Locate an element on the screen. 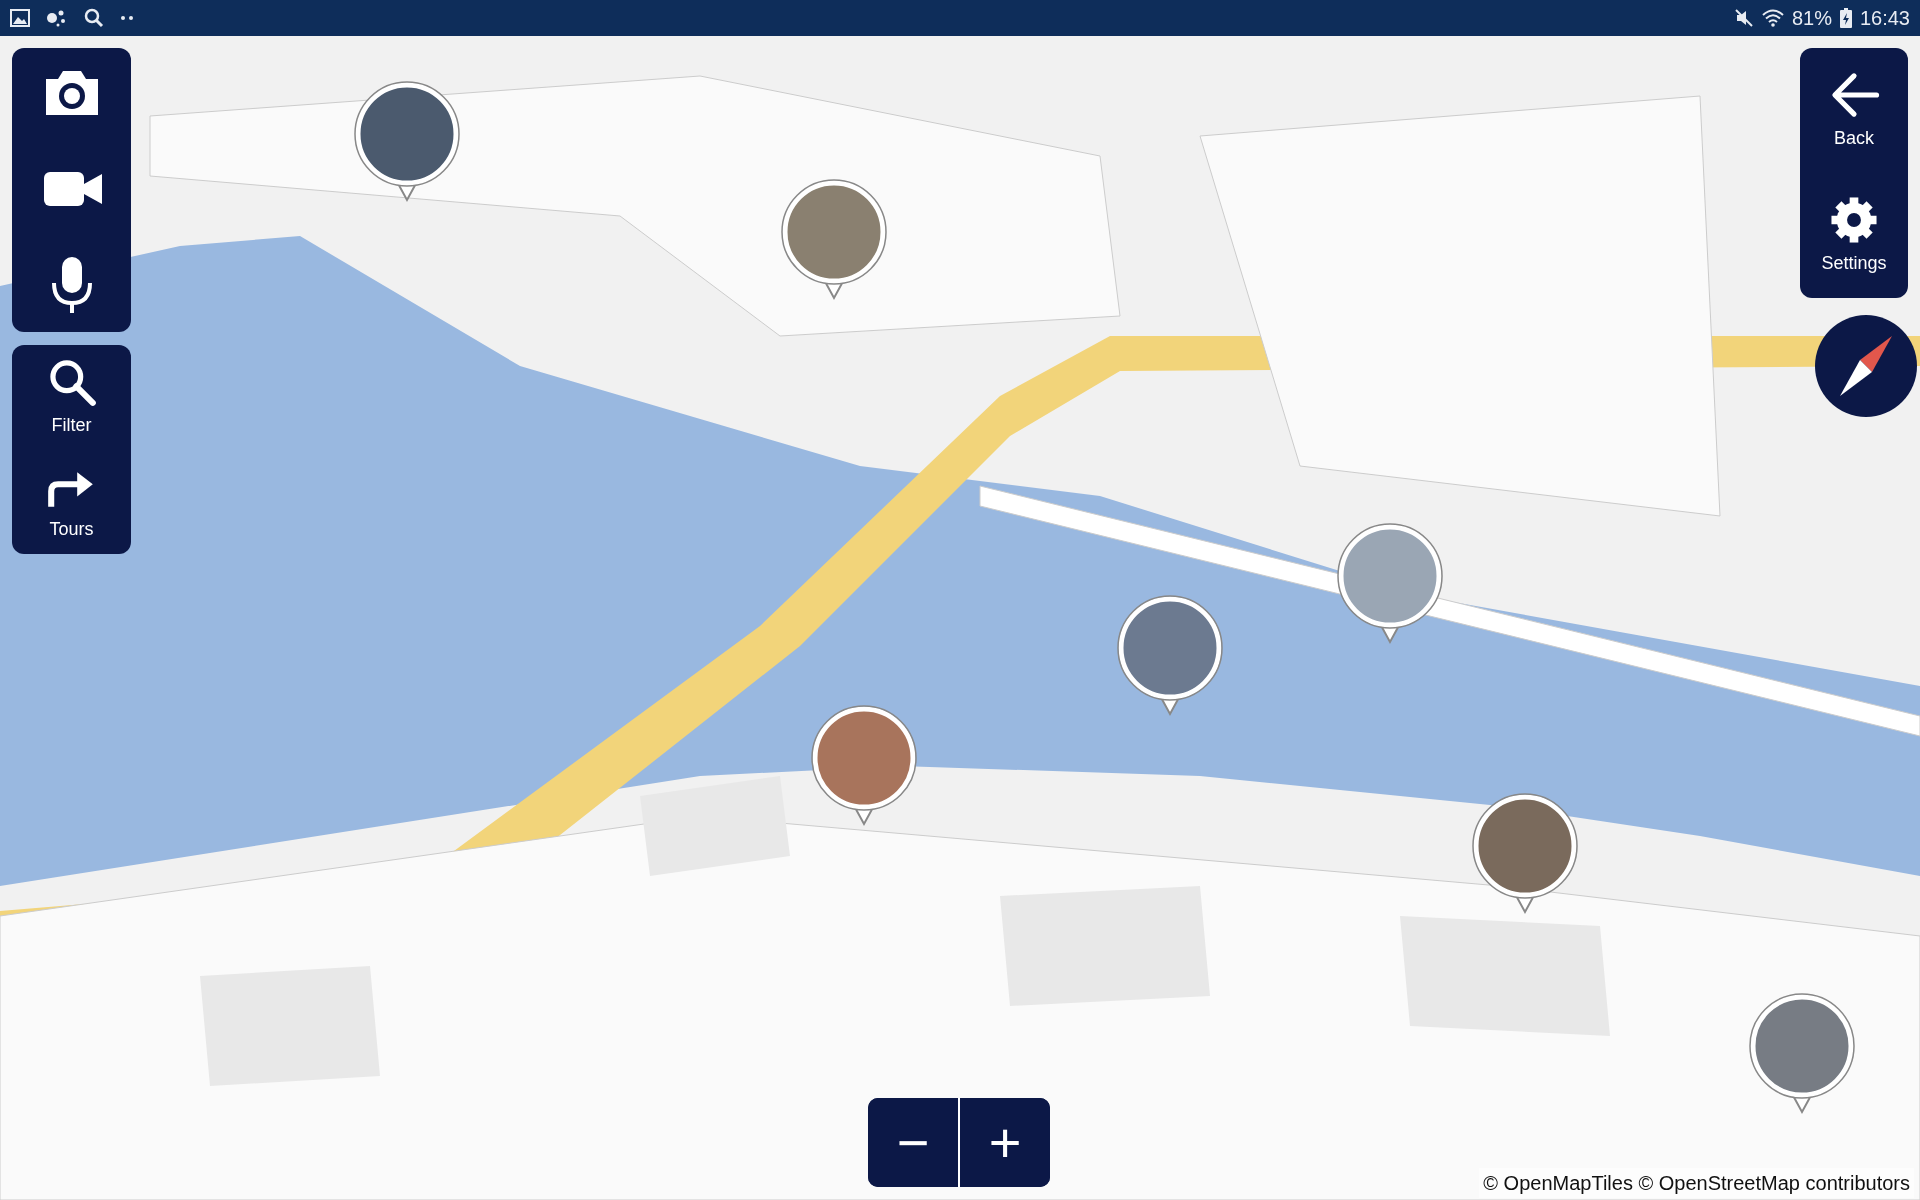 The width and height of the screenshot is (1920, 1200). back-button: Back is located at coordinates (1854, 110).